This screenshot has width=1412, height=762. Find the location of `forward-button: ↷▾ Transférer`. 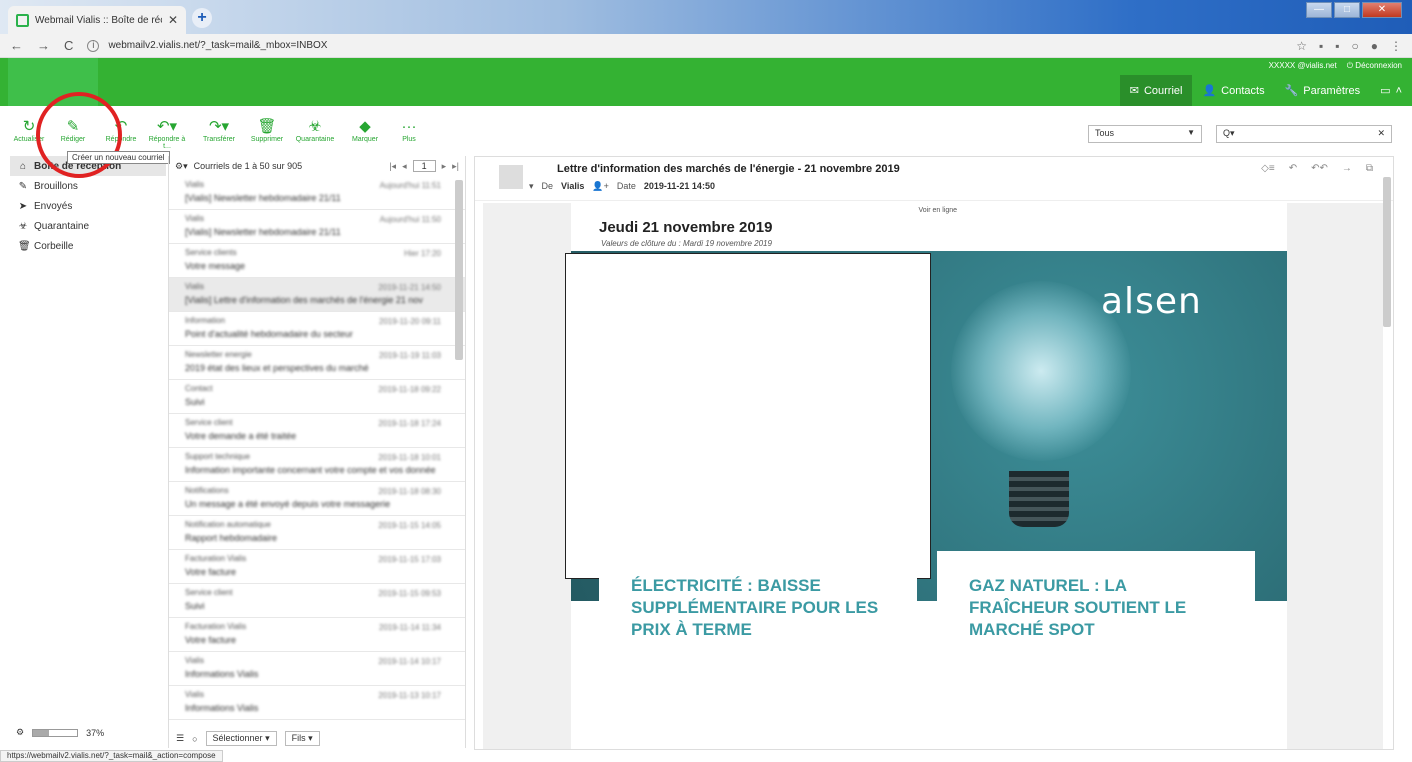

forward-button: ↷▾ Transférer is located at coordinates (219, 130).